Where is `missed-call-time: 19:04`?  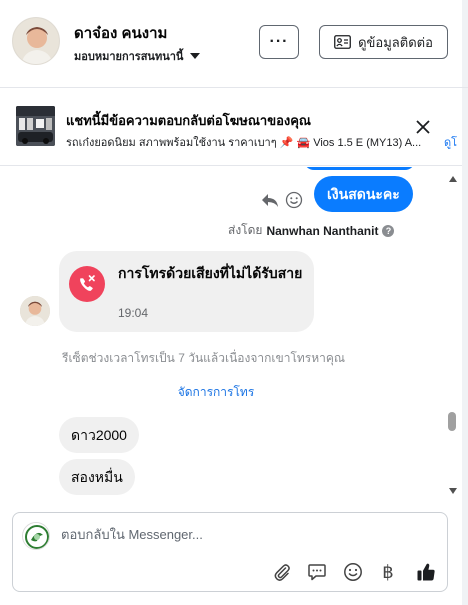
missed-call-time: 19:04 is located at coordinates (133, 313).